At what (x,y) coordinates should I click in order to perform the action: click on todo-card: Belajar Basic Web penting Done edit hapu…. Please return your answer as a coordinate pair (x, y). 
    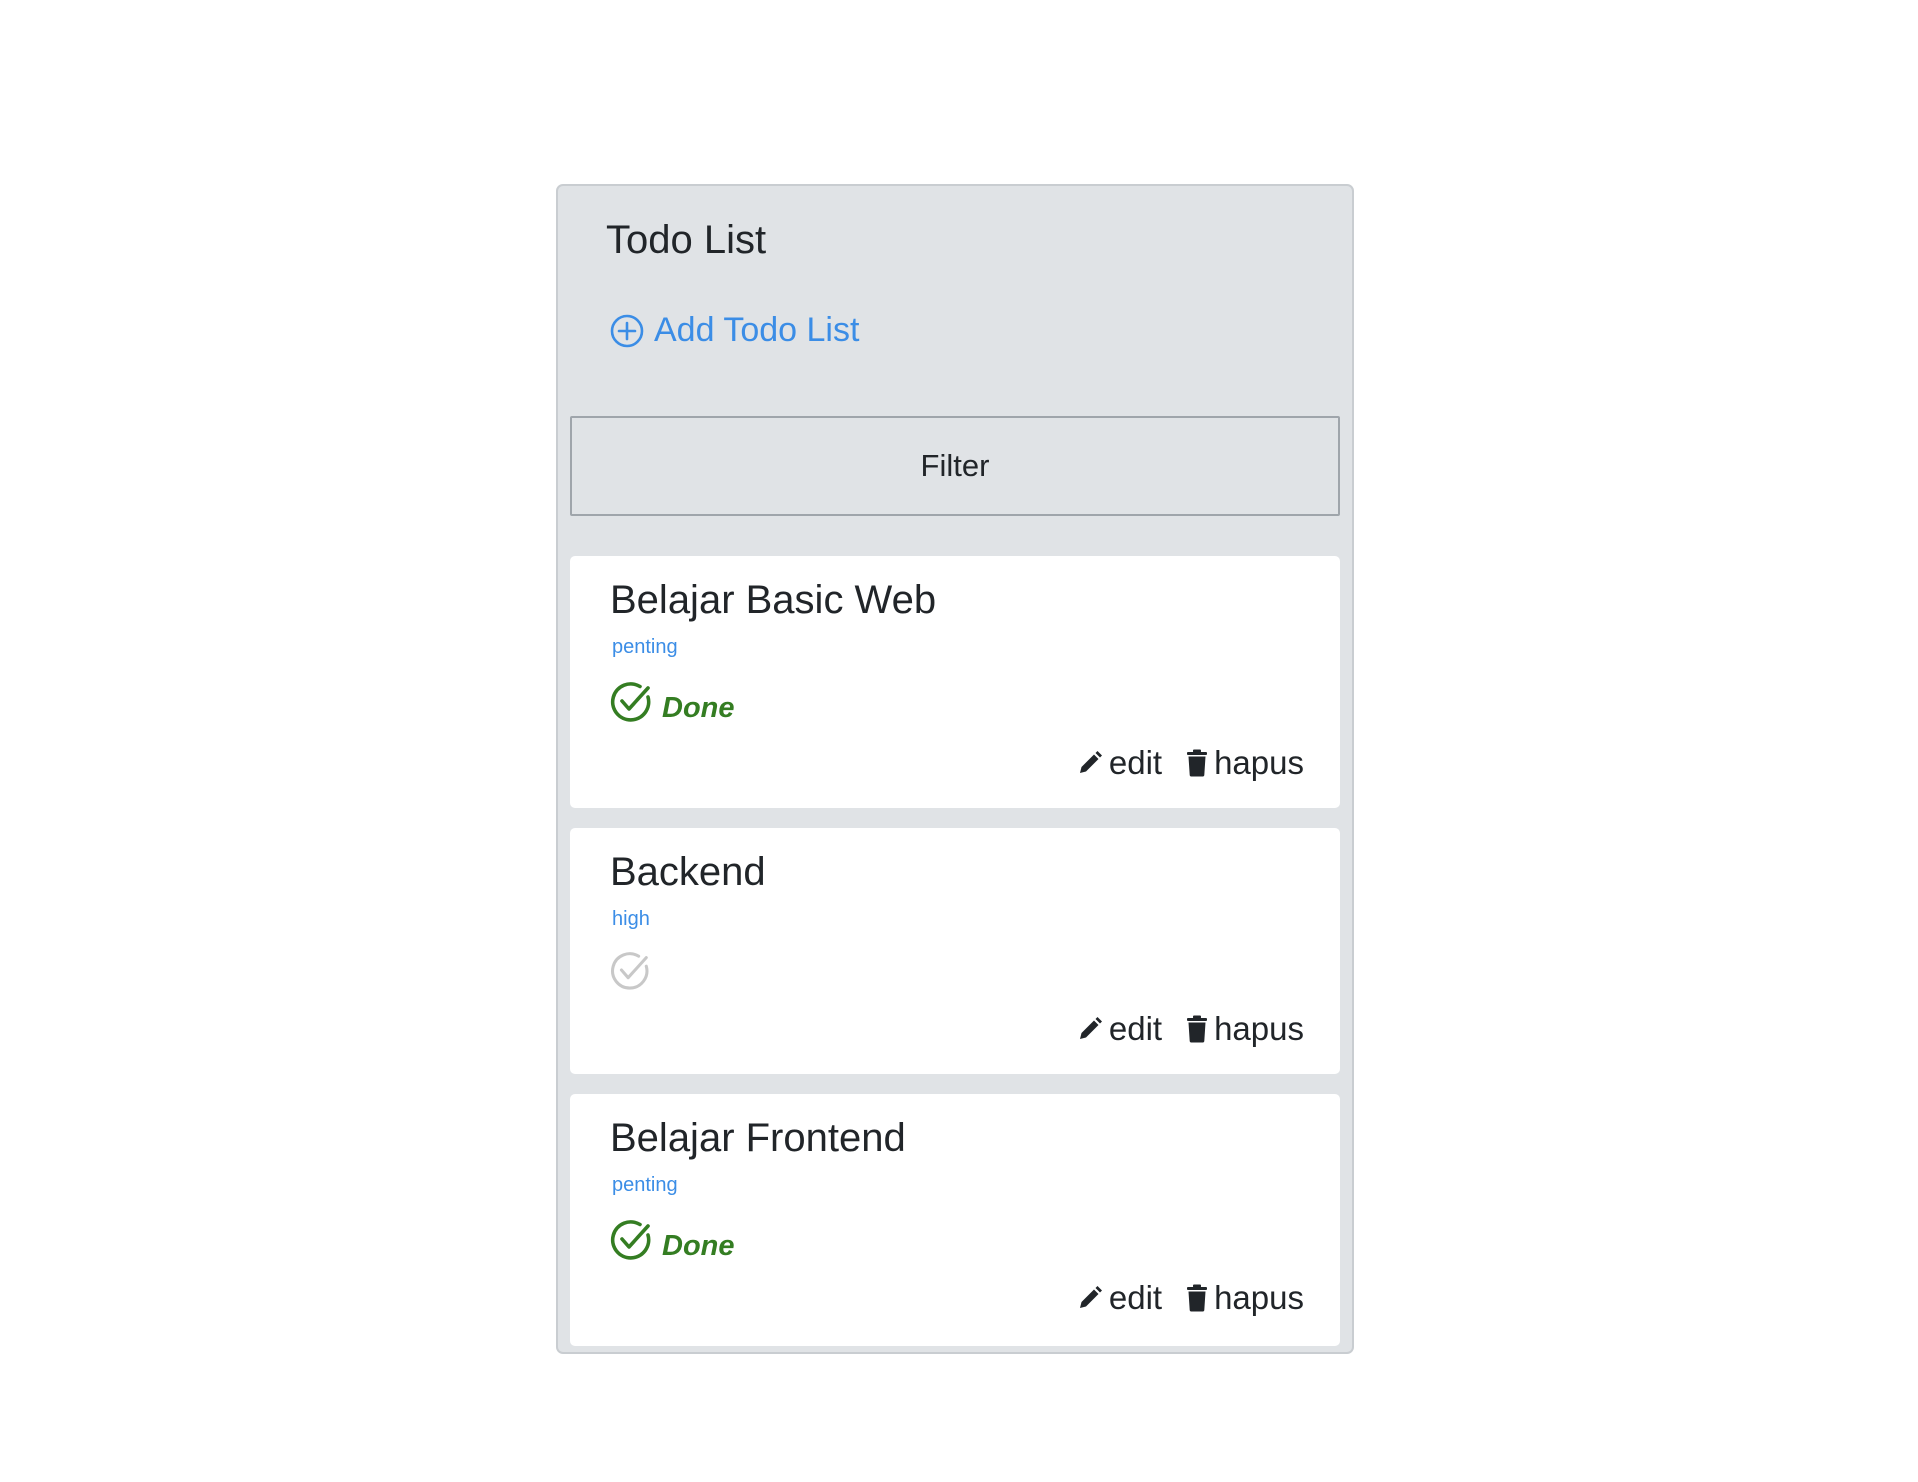
    Looking at the image, I should click on (955, 682).